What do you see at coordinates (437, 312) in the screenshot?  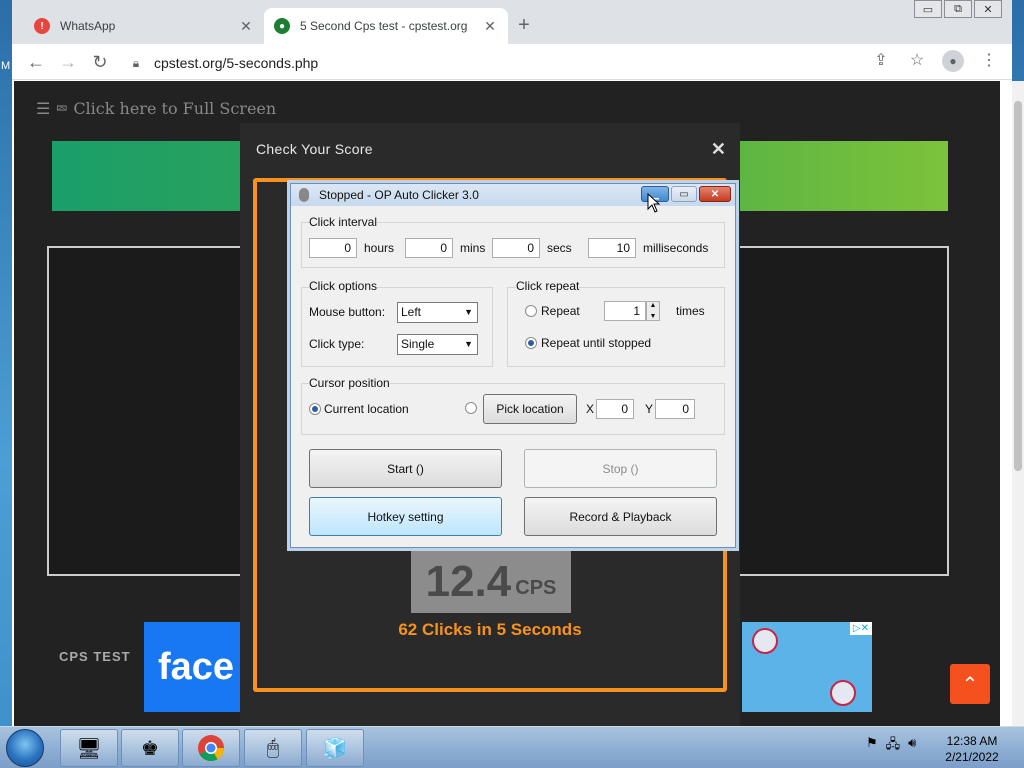 I see `mouse-button-select: Left ▼` at bounding box center [437, 312].